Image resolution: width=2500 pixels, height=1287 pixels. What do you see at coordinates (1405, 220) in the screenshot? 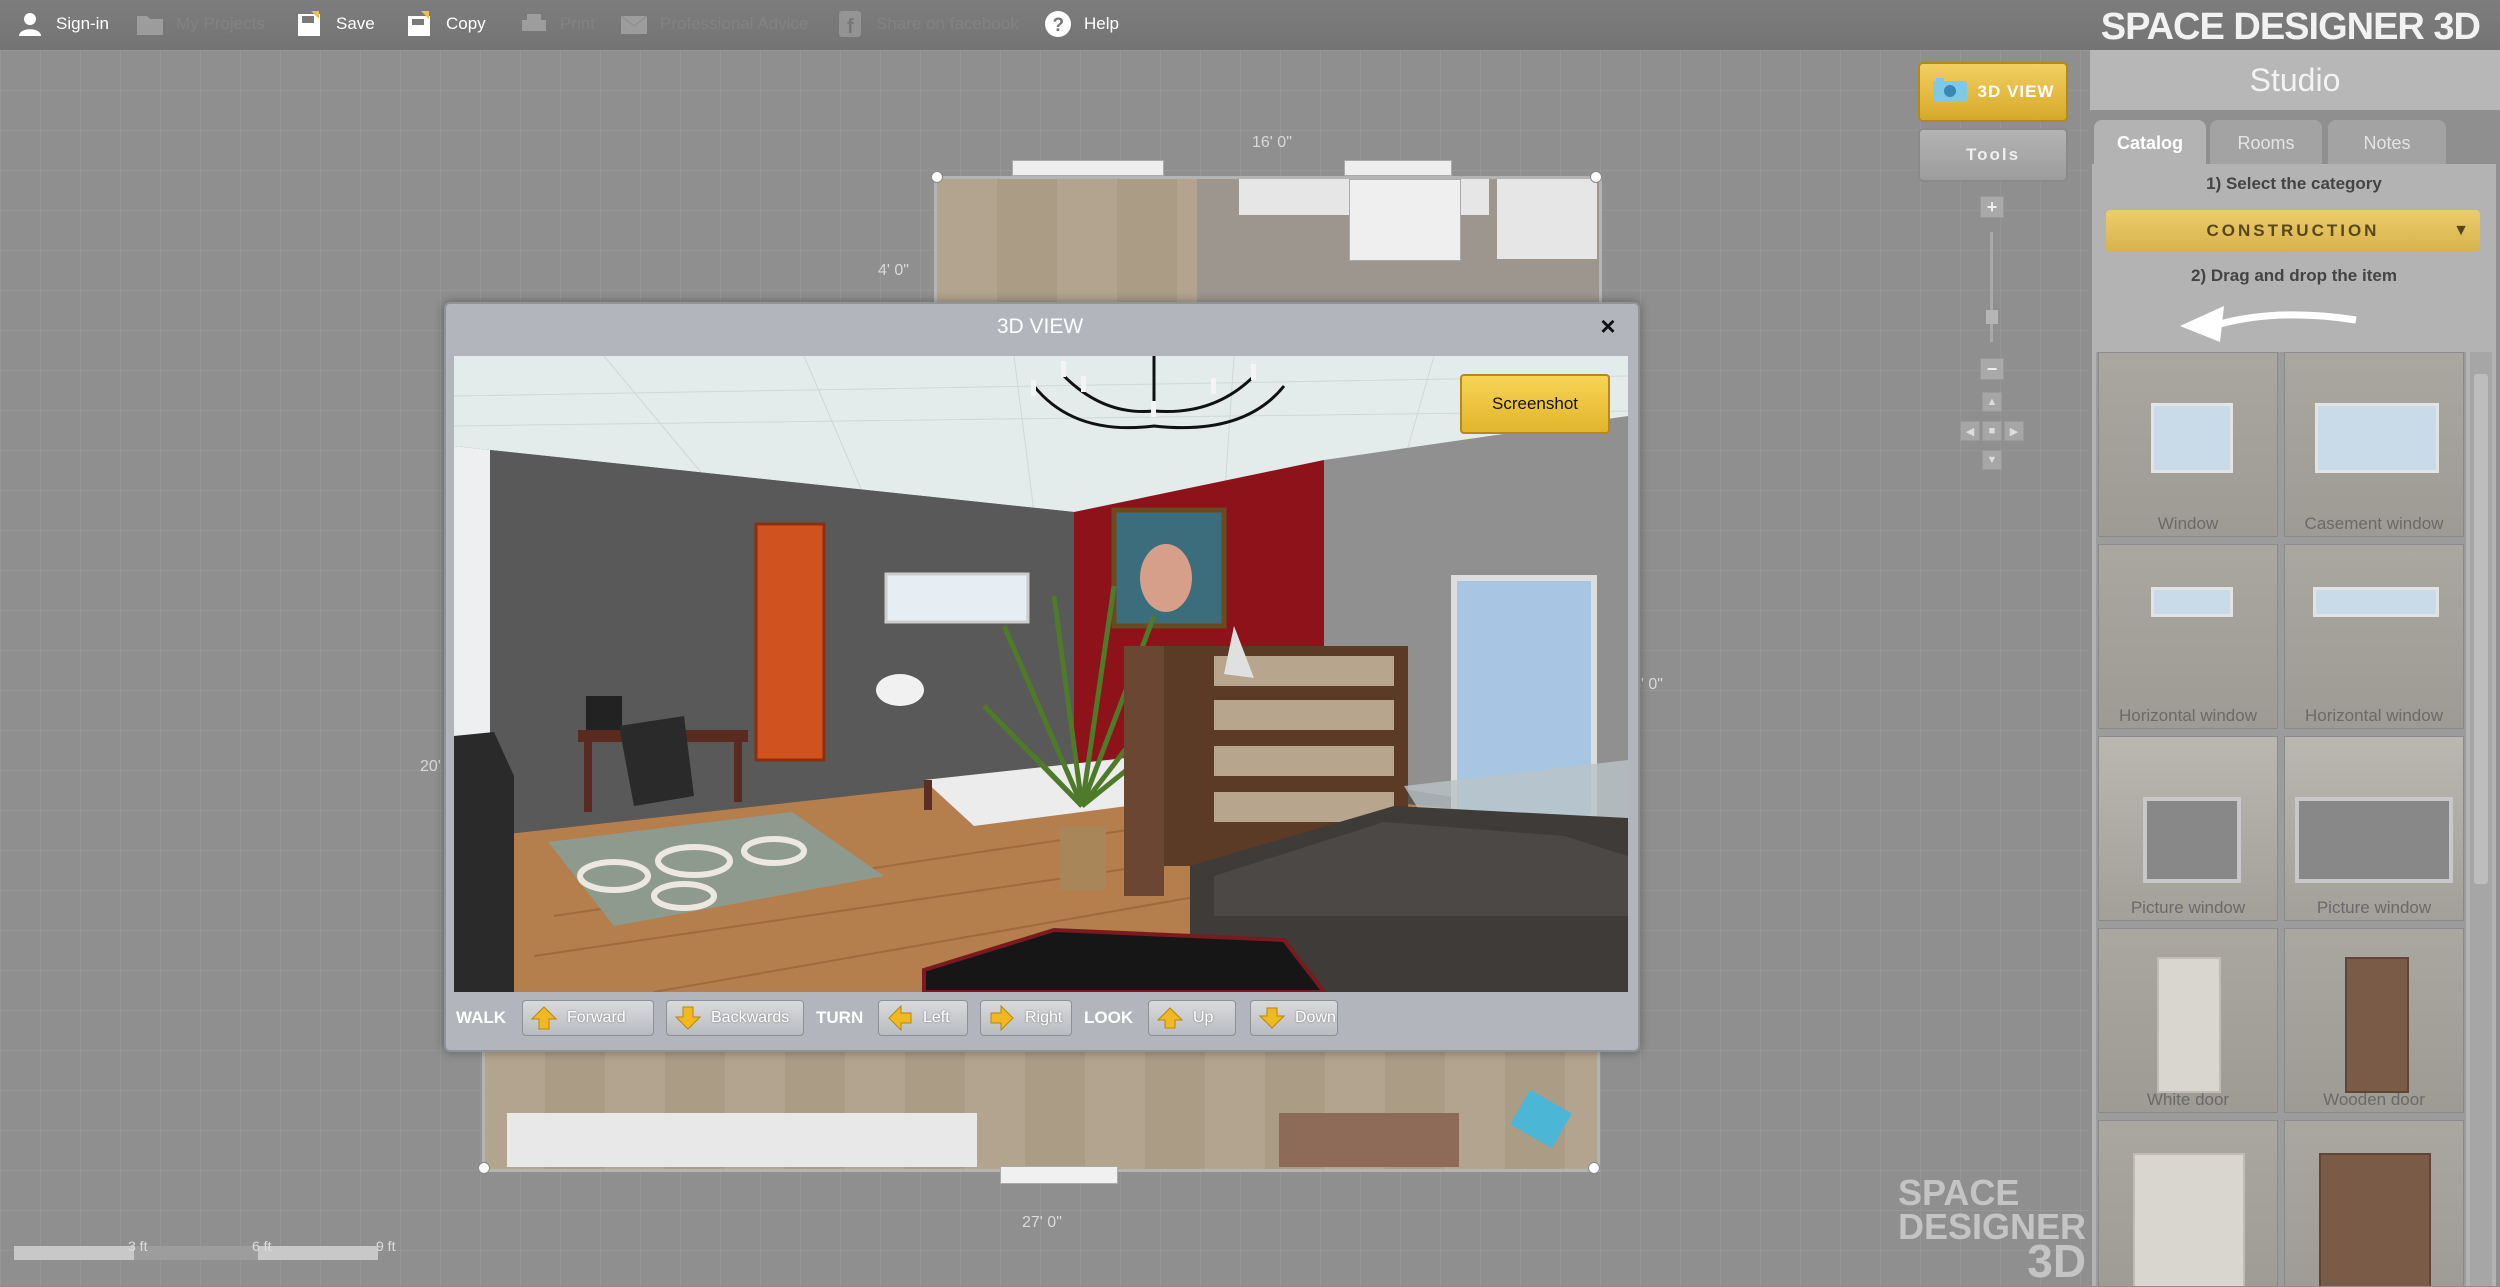
I see `kitchen-sink` at bounding box center [1405, 220].